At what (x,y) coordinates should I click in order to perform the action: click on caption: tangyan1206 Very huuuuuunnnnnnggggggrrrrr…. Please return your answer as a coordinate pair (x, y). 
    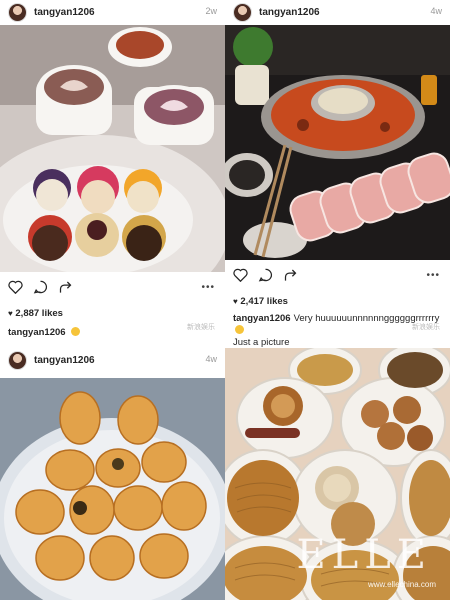
    Looking at the image, I should click on (336, 330).